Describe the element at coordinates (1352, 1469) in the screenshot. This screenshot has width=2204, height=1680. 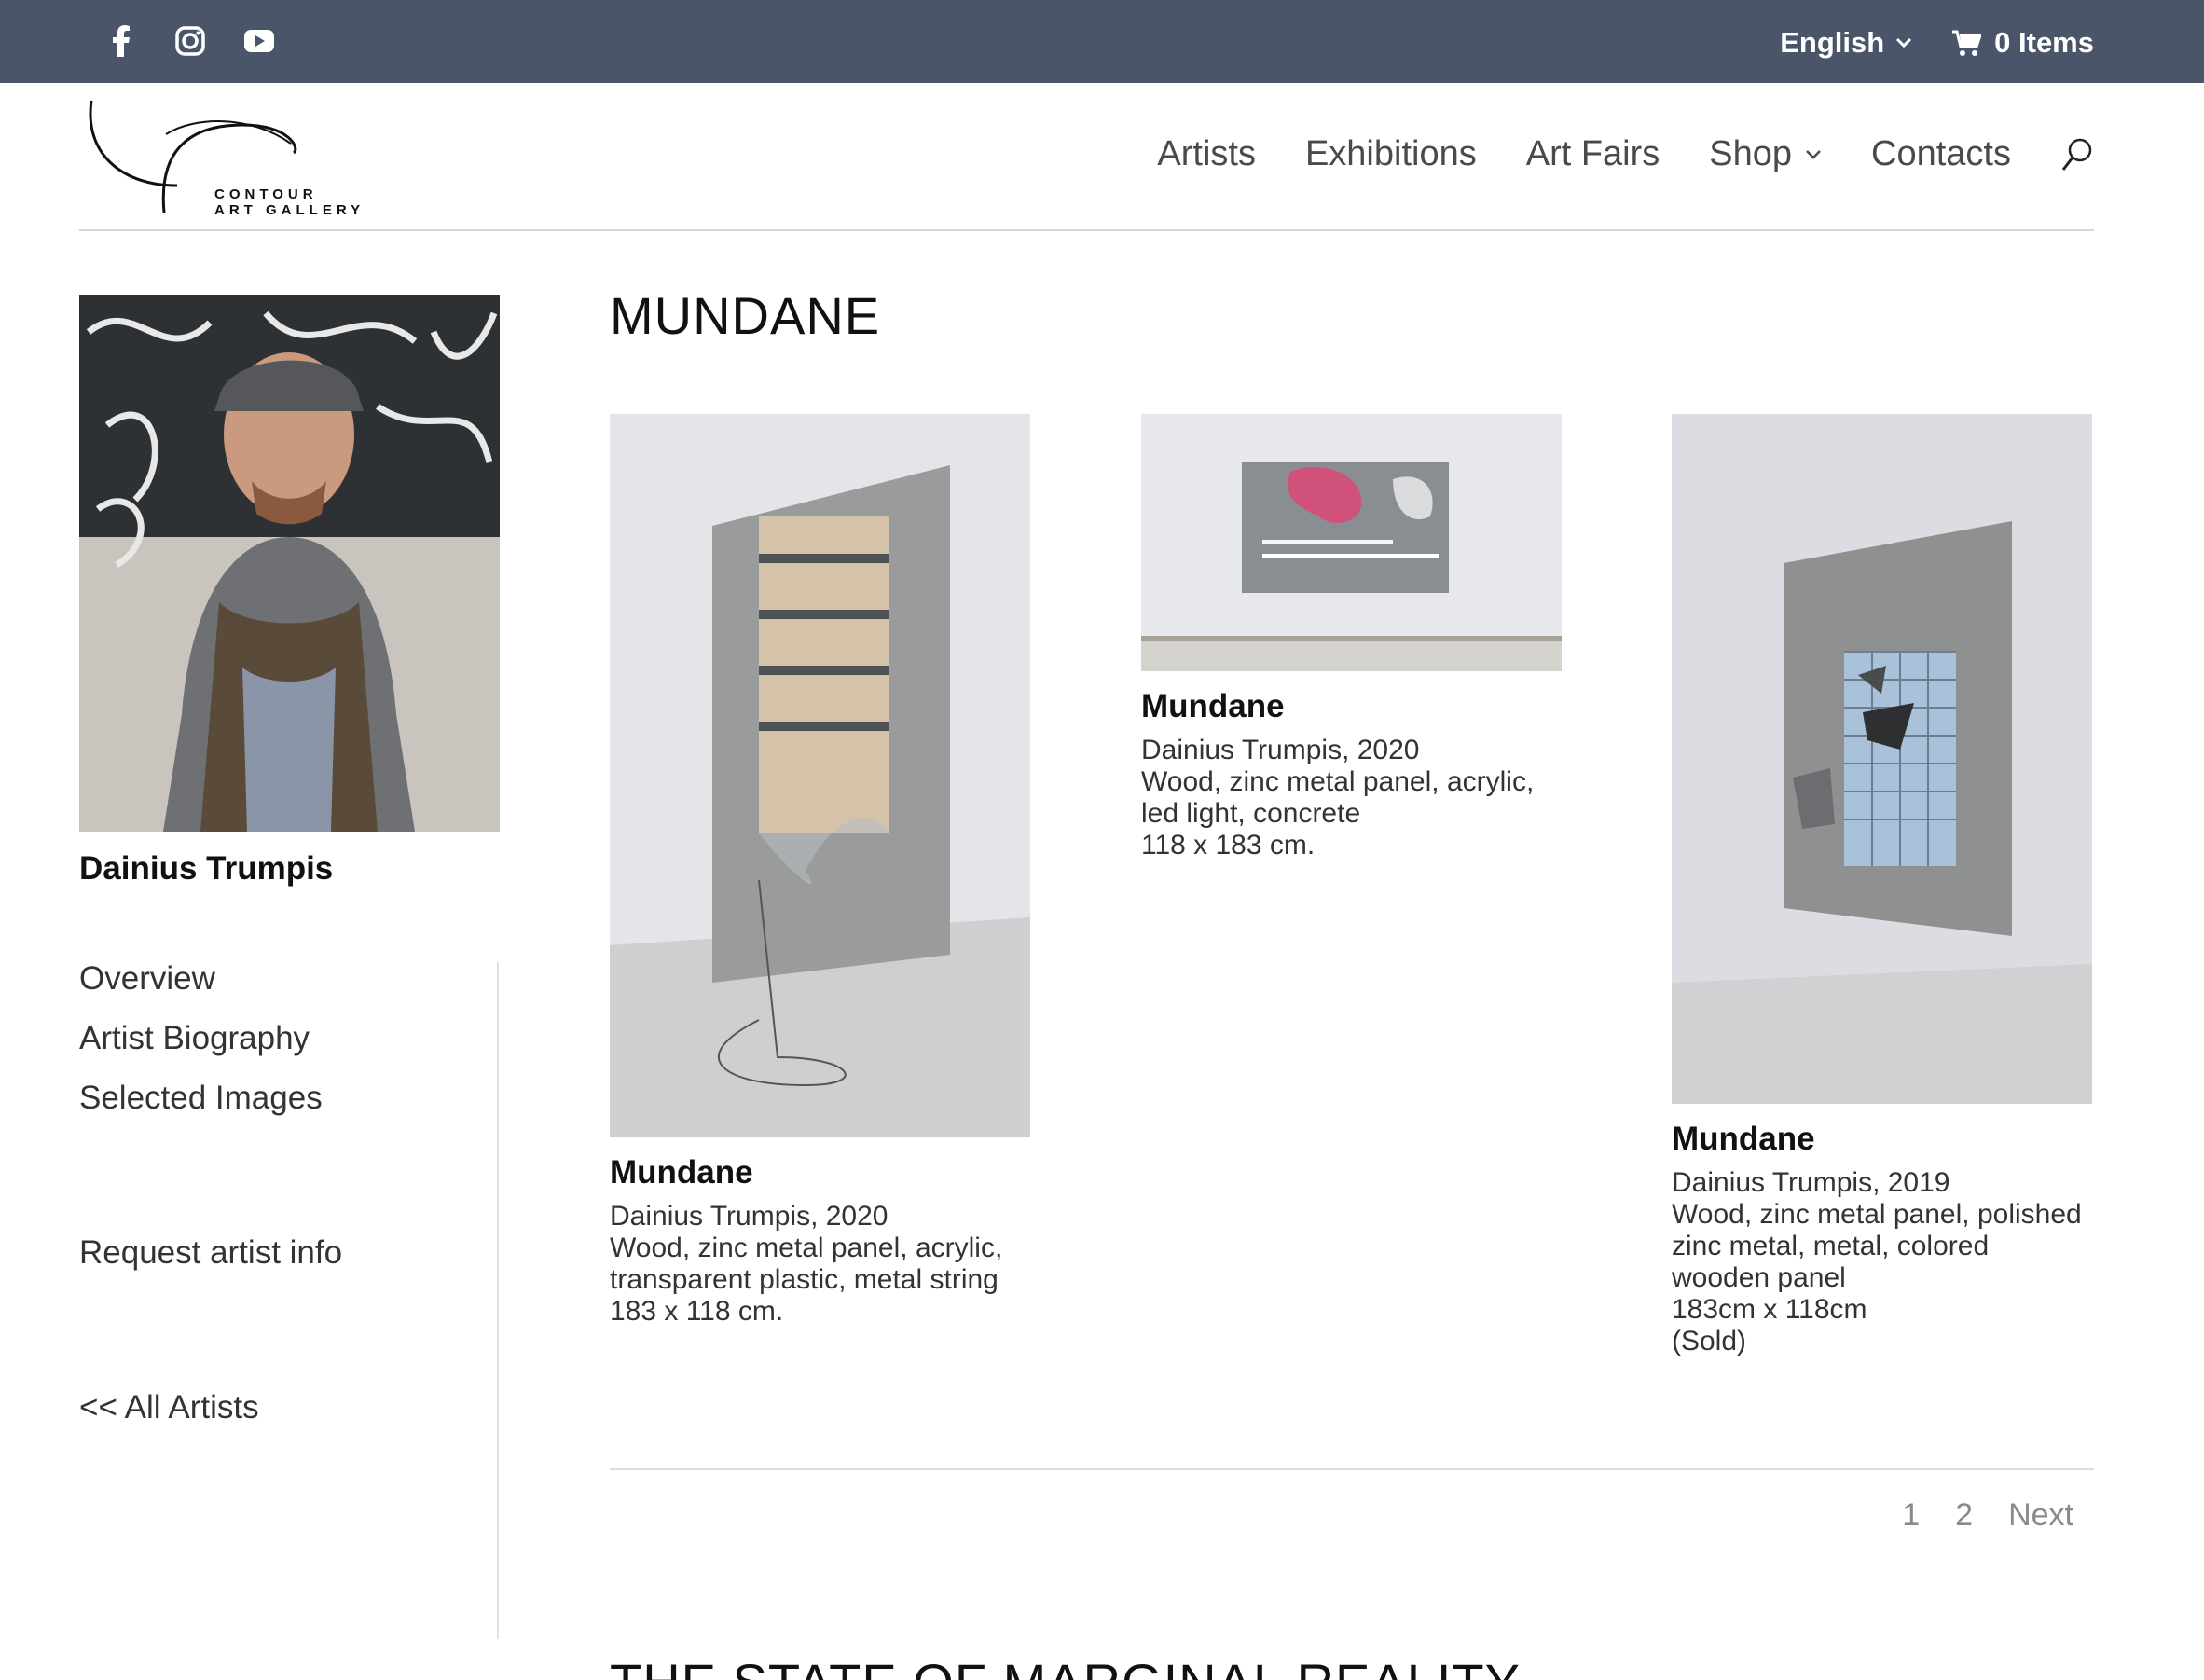
I see `pagination-divider` at that location.